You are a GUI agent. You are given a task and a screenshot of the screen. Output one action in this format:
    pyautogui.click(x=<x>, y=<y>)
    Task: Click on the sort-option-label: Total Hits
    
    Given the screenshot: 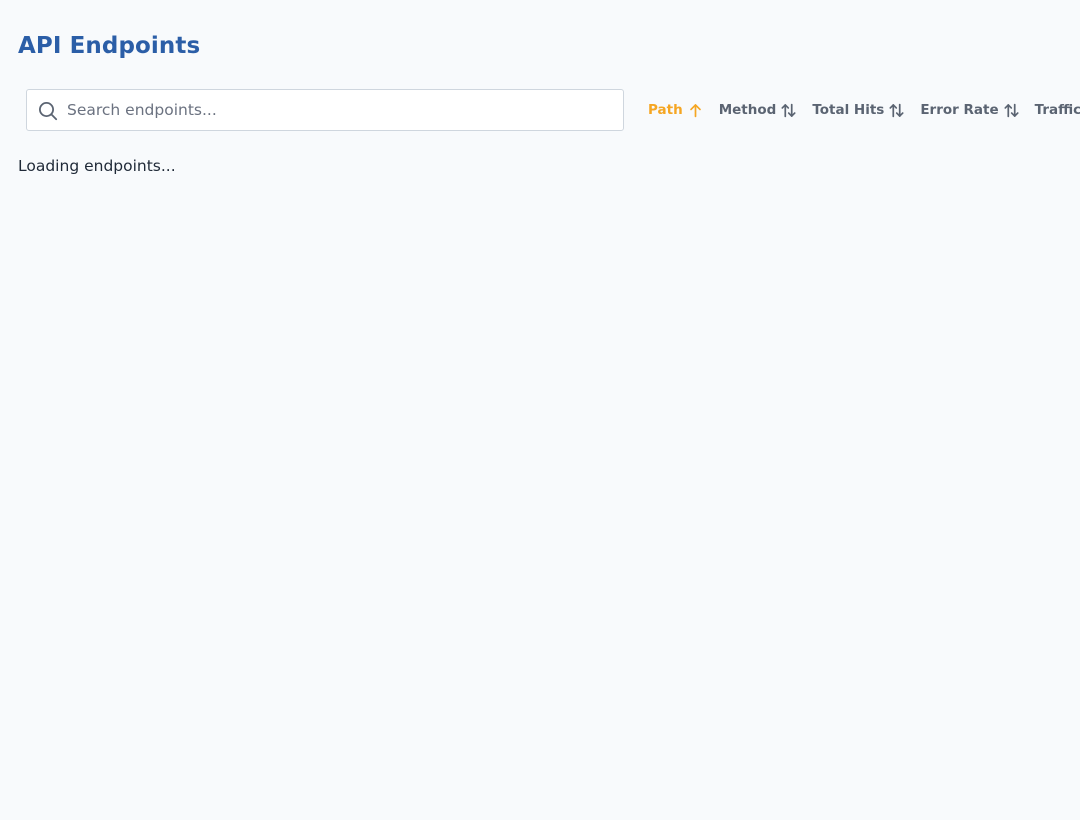 What is the action you would take?
    pyautogui.click(x=848, y=110)
    